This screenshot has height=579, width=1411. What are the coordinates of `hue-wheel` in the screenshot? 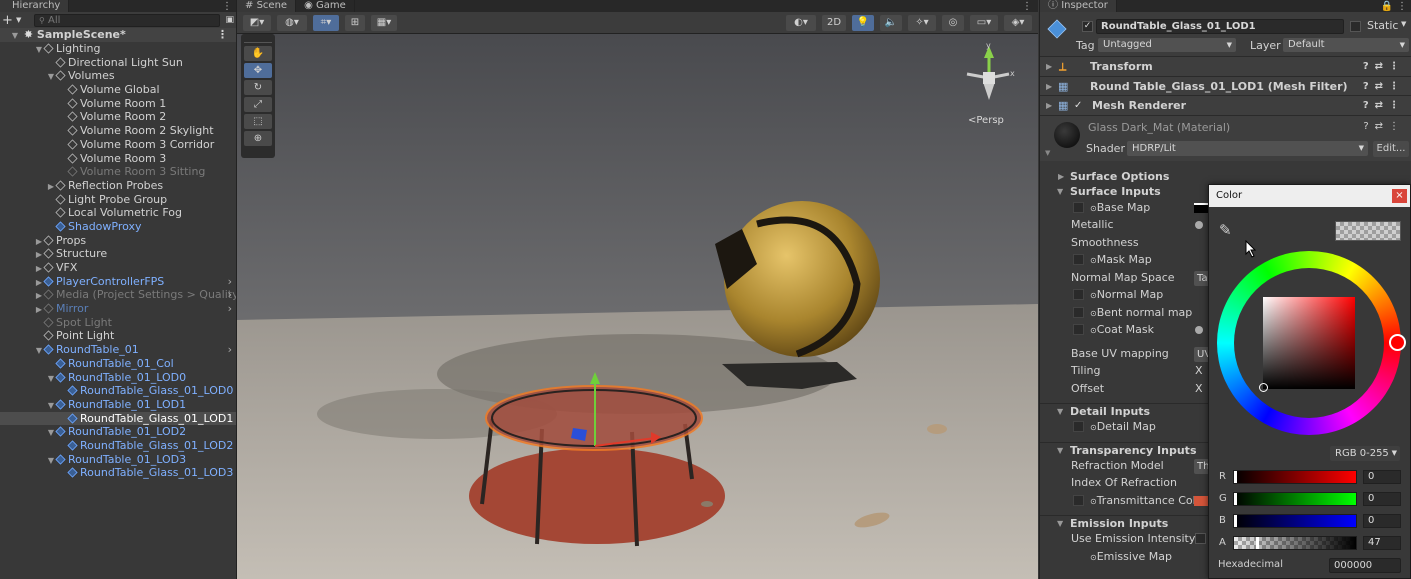 It's located at (1311, 343).